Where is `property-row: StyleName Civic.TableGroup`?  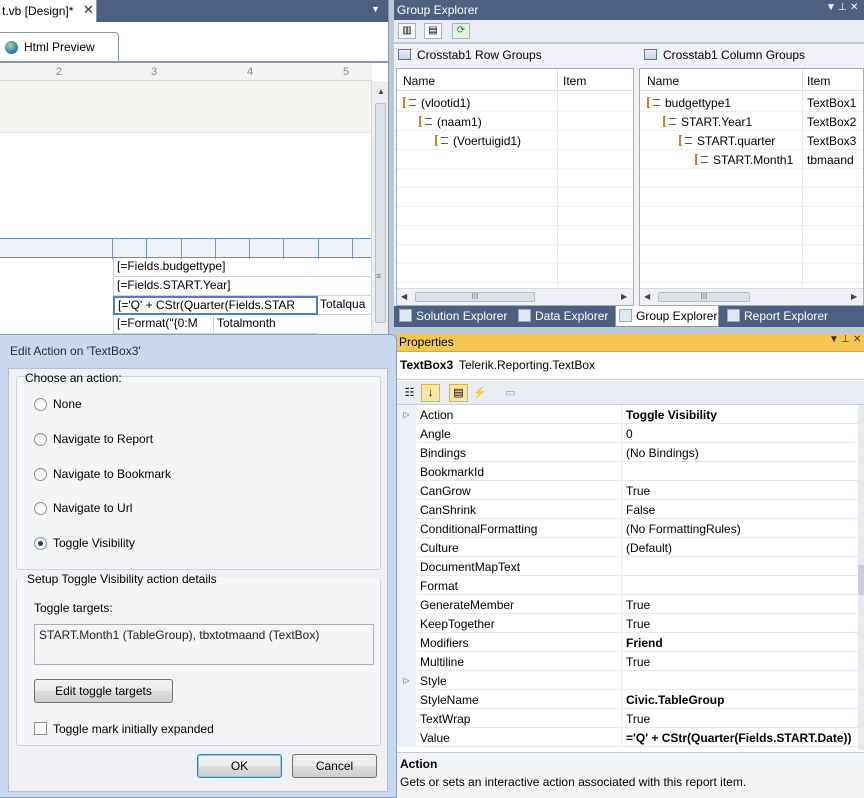 property-row: StyleName Civic.TableGroup is located at coordinates (627, 699).